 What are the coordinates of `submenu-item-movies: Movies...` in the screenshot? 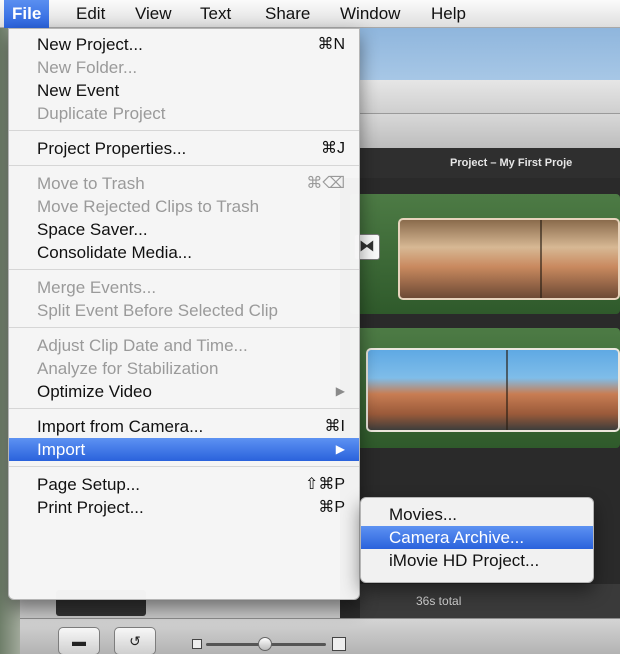 It's located at (477, 514).